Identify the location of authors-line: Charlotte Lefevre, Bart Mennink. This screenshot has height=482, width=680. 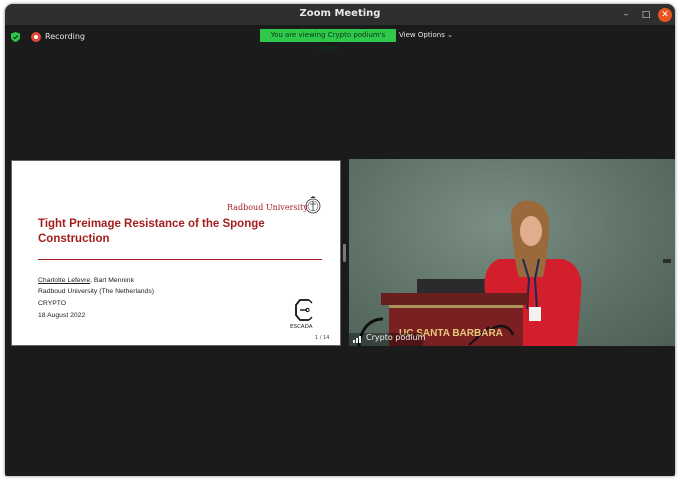
(86, 280).